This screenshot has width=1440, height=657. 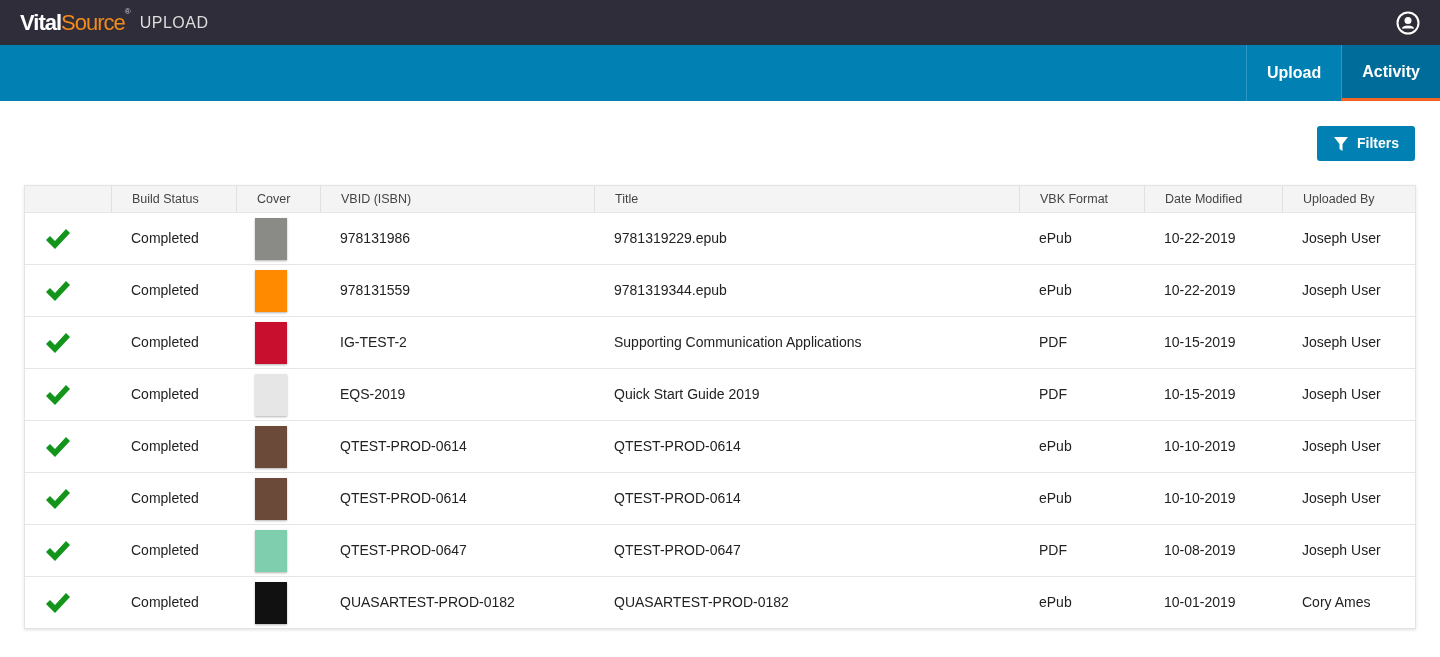 I want to click on column-header: Uploaded By, so click(x=1348, y=199).